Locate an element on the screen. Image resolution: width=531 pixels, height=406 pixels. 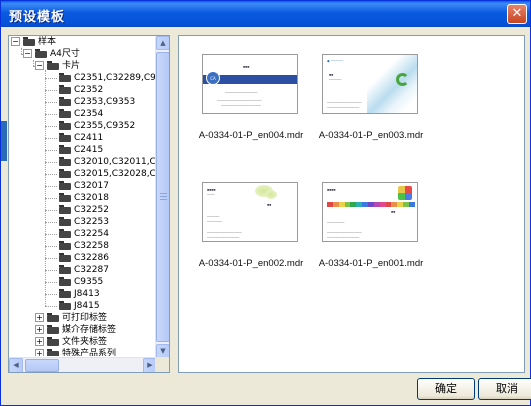
tree-node-item: C32252 is located at coordinates (84, 210).